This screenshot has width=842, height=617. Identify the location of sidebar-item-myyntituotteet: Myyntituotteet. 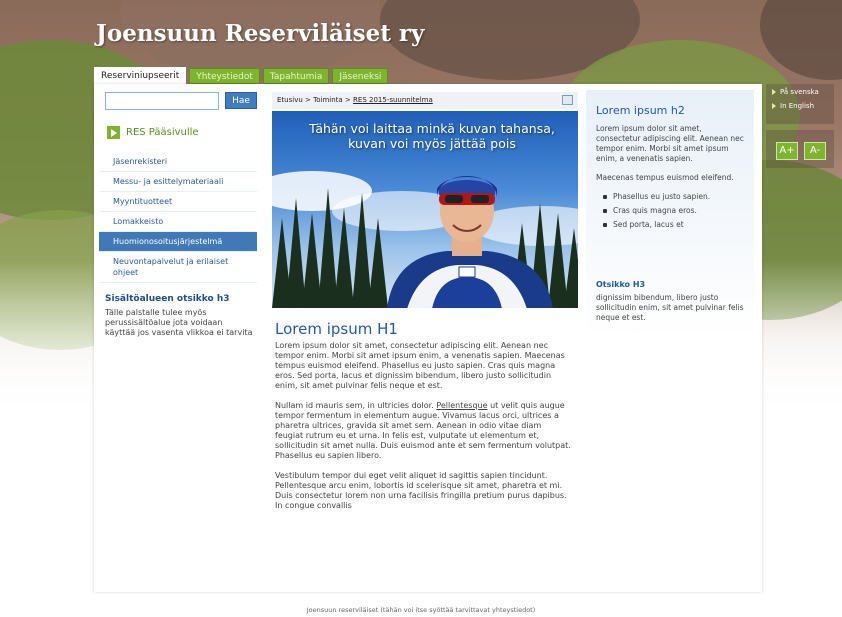
(178, 202).